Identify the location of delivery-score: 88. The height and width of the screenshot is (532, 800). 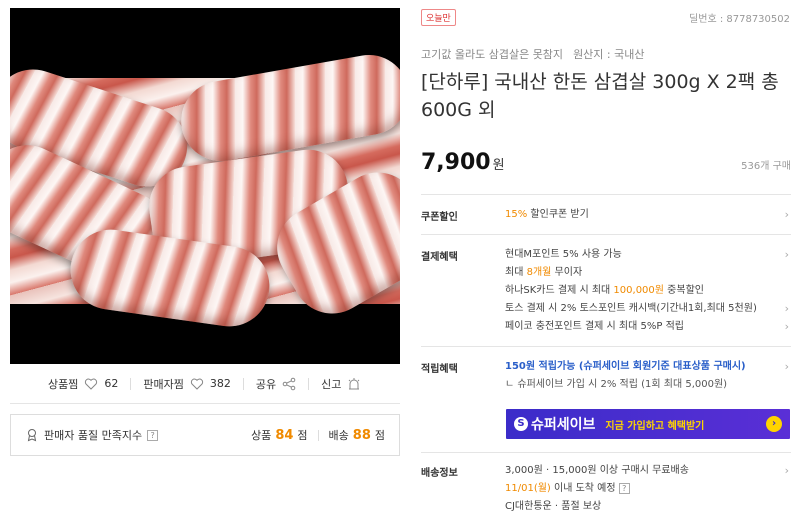
(361, 435).